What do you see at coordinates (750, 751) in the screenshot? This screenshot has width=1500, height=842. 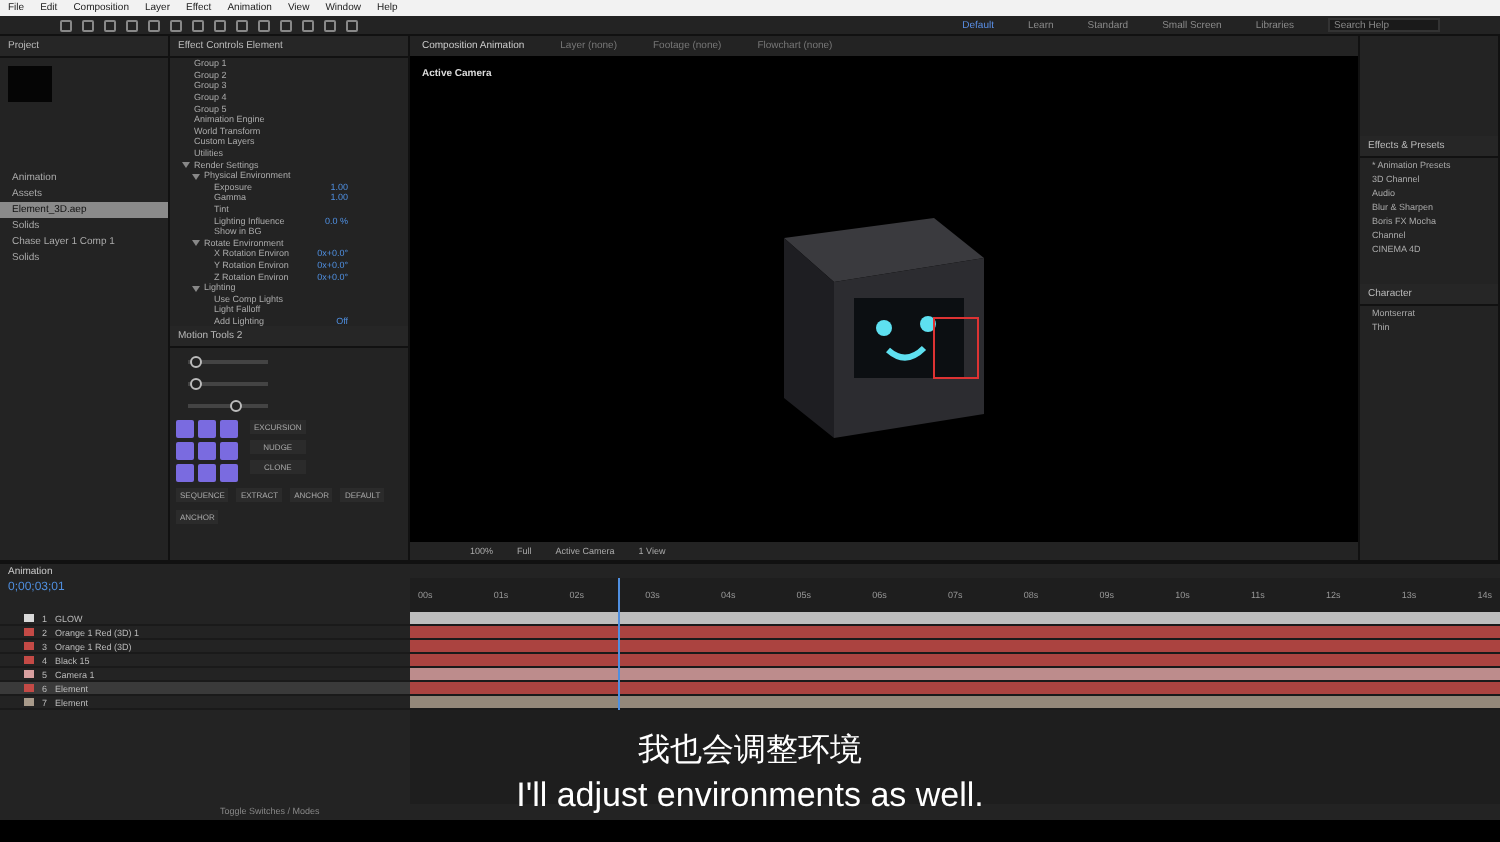 I see `subtitle: 我也会调整环境` at bounding box center [750, 751].